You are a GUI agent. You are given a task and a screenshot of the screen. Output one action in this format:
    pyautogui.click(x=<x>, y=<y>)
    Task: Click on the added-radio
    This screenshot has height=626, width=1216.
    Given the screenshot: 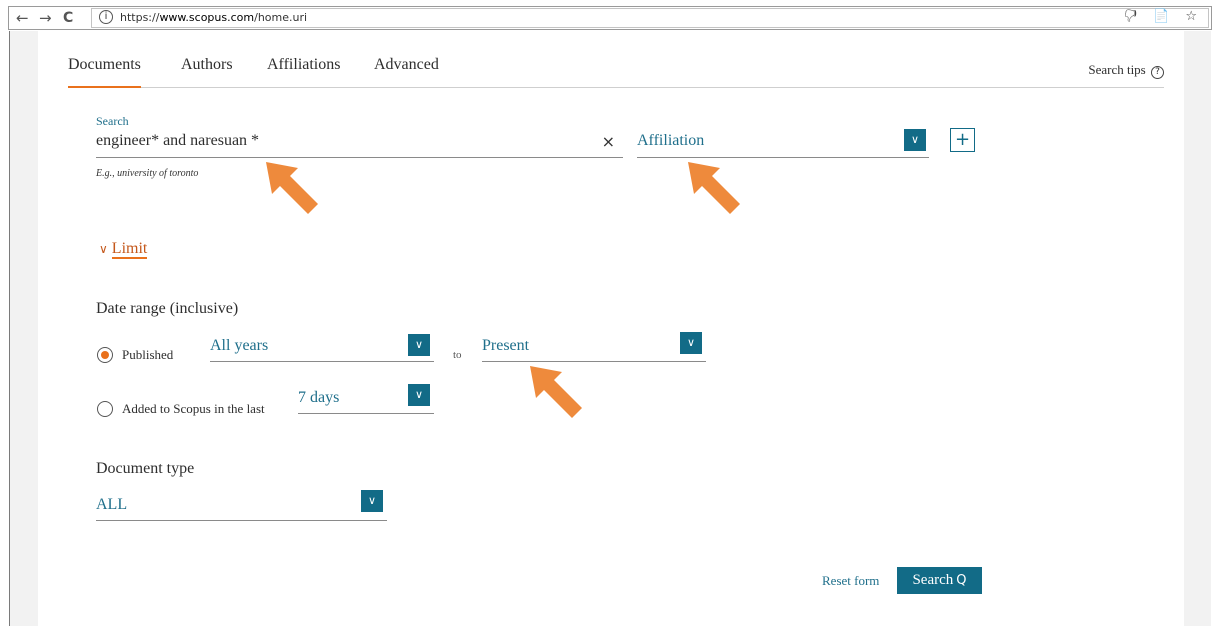 What is the action you would take?
    pyautogui.click(x=105, y=409)
    